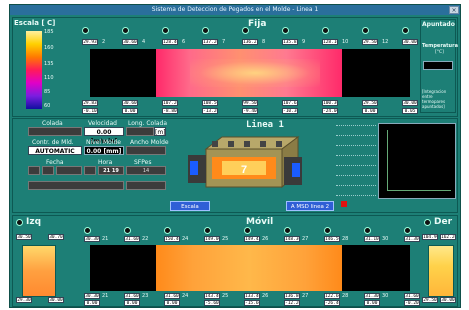 The image size is (469, 310). Describe the element at coordinates (225, 296) in the screenshot. I see `sensor-number: 25` at that location.